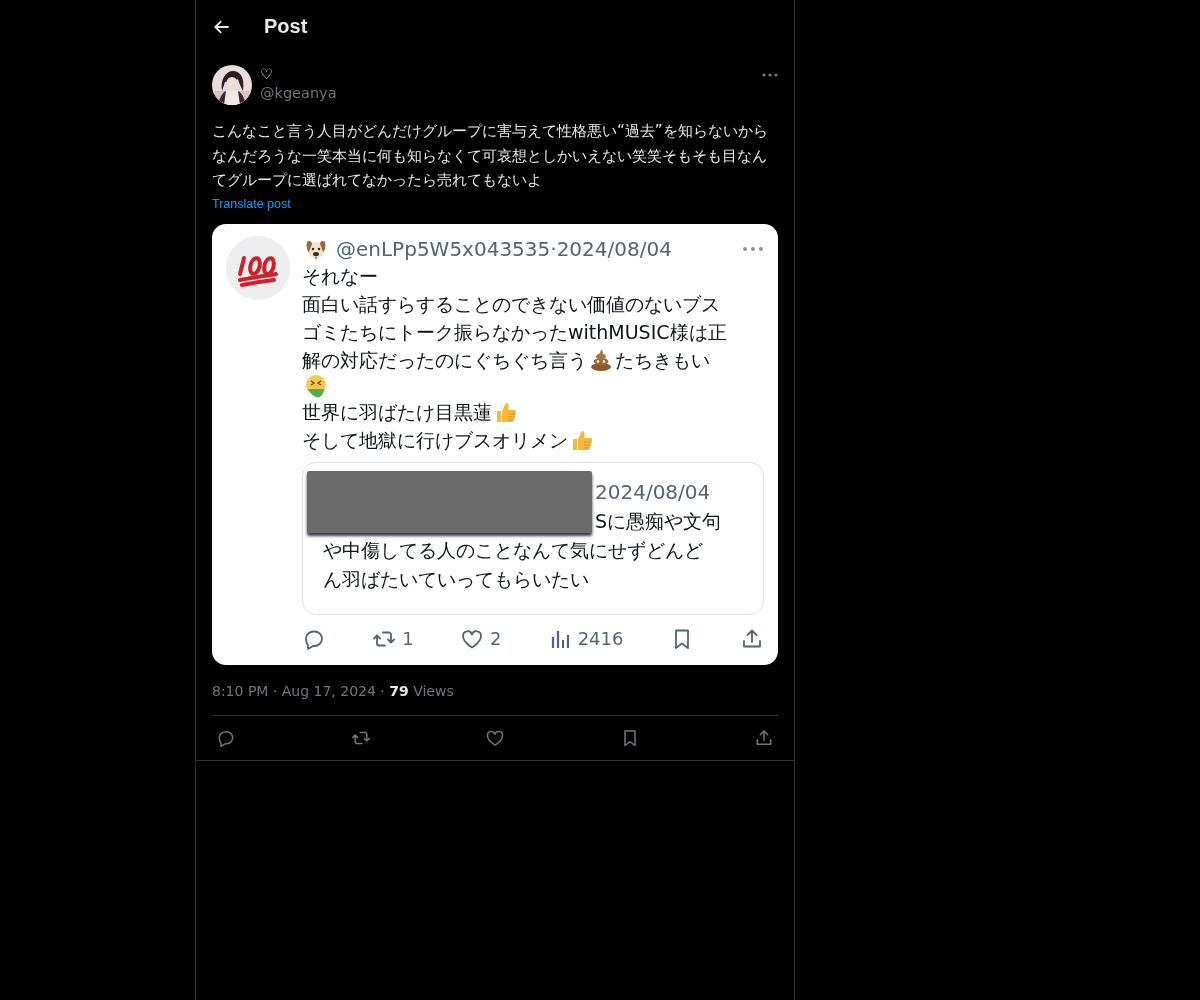  Describe the element at coordinates (298, 93) in the screenshot. I see `author-handle: @kgeanya` at that location.